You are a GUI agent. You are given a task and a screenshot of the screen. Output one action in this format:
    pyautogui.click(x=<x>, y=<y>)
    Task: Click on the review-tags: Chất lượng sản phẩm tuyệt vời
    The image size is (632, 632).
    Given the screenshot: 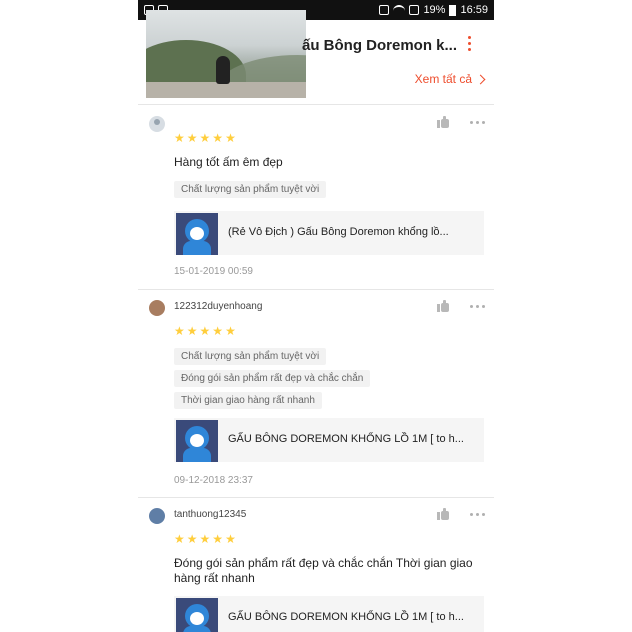 What is the action you would take?
    pyautogui.click(x=250, y=189)
    